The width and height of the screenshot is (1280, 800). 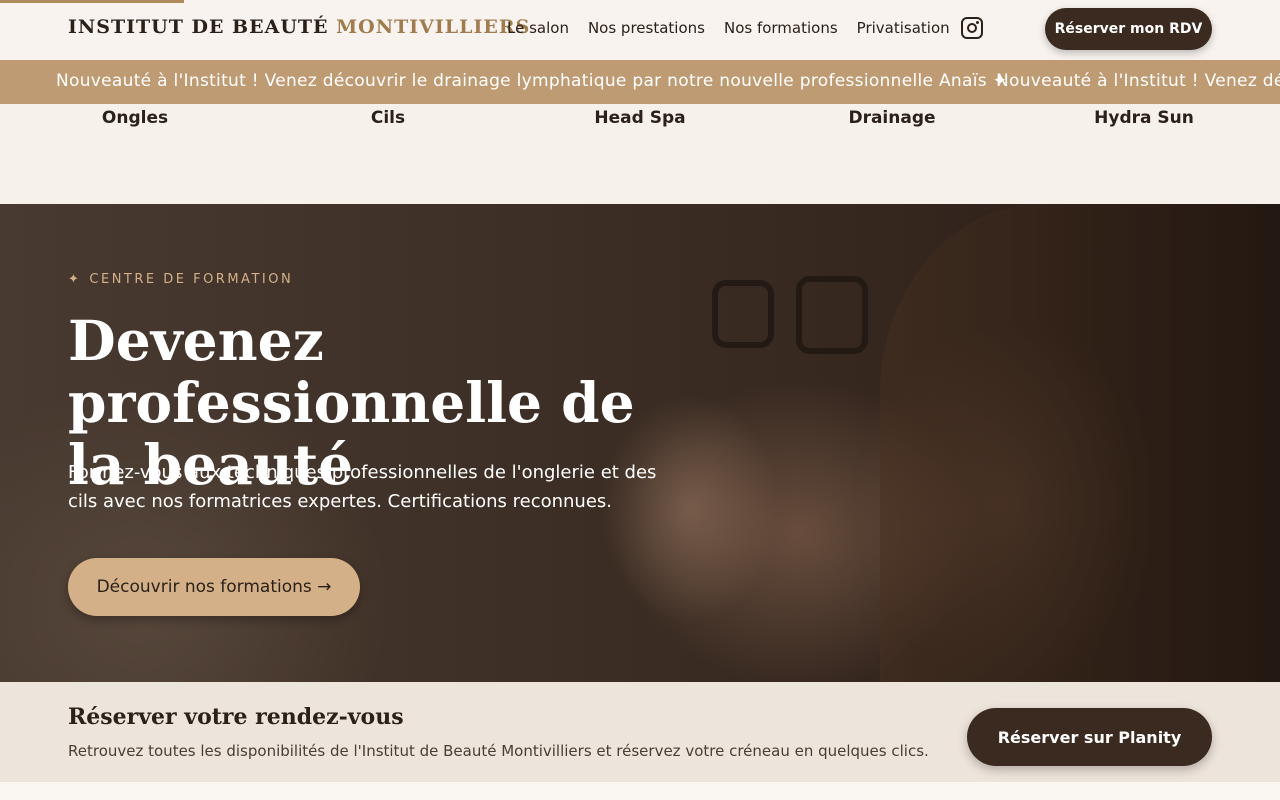 What do you see at coordinates (236, 717) in the screenshot?
I see `booking-title: Réserver votre rendez-vous` at bounding box center [236, 717].